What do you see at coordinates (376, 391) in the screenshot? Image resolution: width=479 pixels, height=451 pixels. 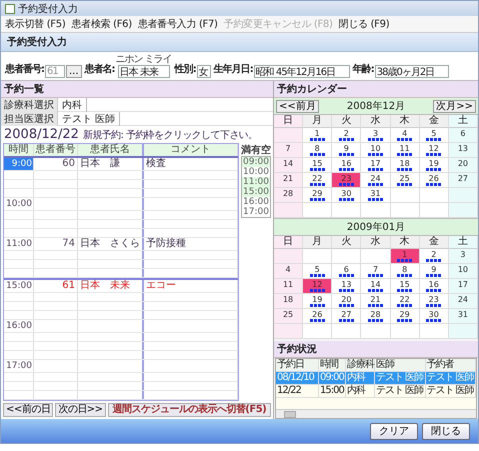 I see `table-row: 12/22 15:00 内科 テスト 医師 テスト 医師` at bounding box center [376, 391].